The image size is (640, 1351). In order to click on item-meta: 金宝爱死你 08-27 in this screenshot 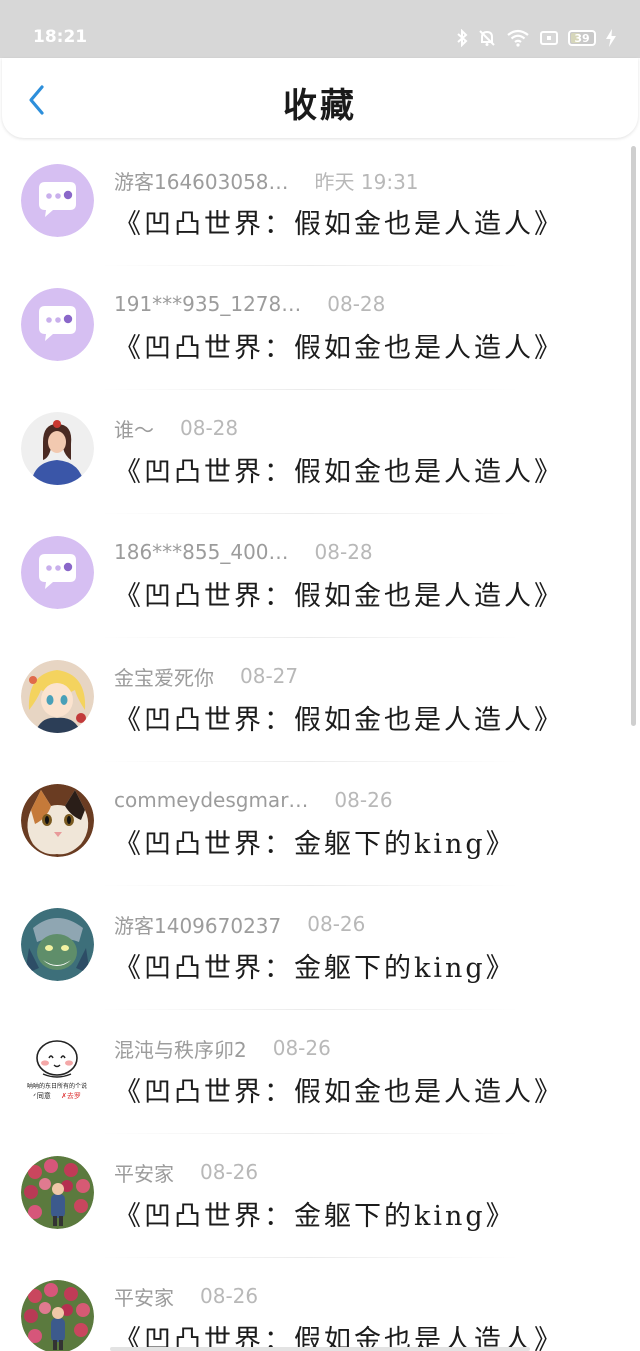, I will do `click(206, 676)`.